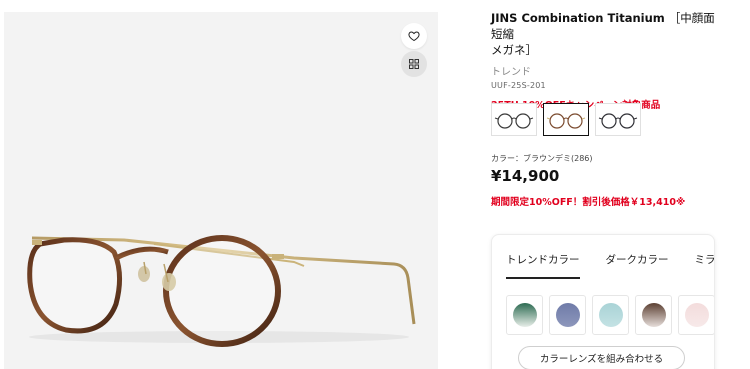  I want to click on price: ¥14,900, so click(525, 176).